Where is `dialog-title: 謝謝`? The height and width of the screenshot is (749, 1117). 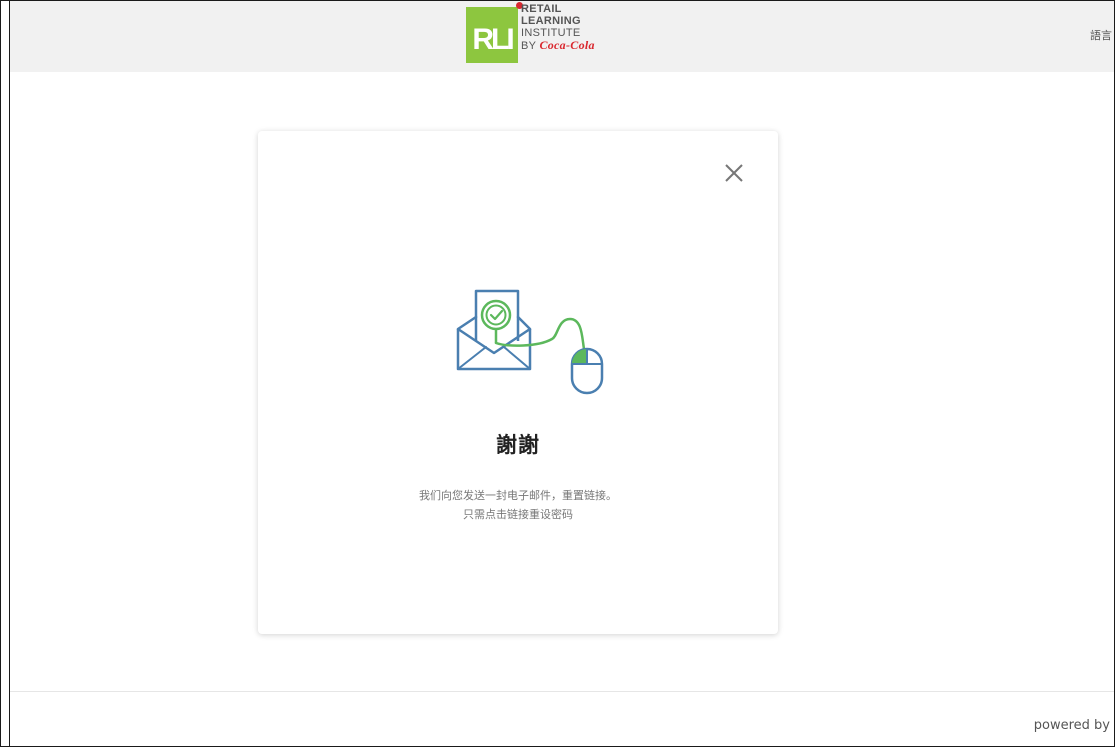
dialog-title: 謝謝 is located at coordinates (518, 445).